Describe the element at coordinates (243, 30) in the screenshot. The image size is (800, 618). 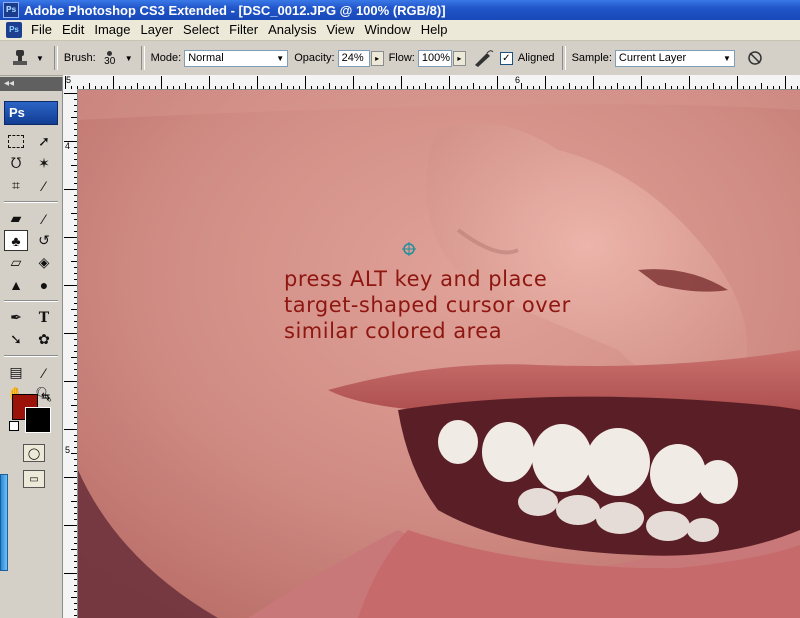
I see `menu-filter: Filter` at that location.